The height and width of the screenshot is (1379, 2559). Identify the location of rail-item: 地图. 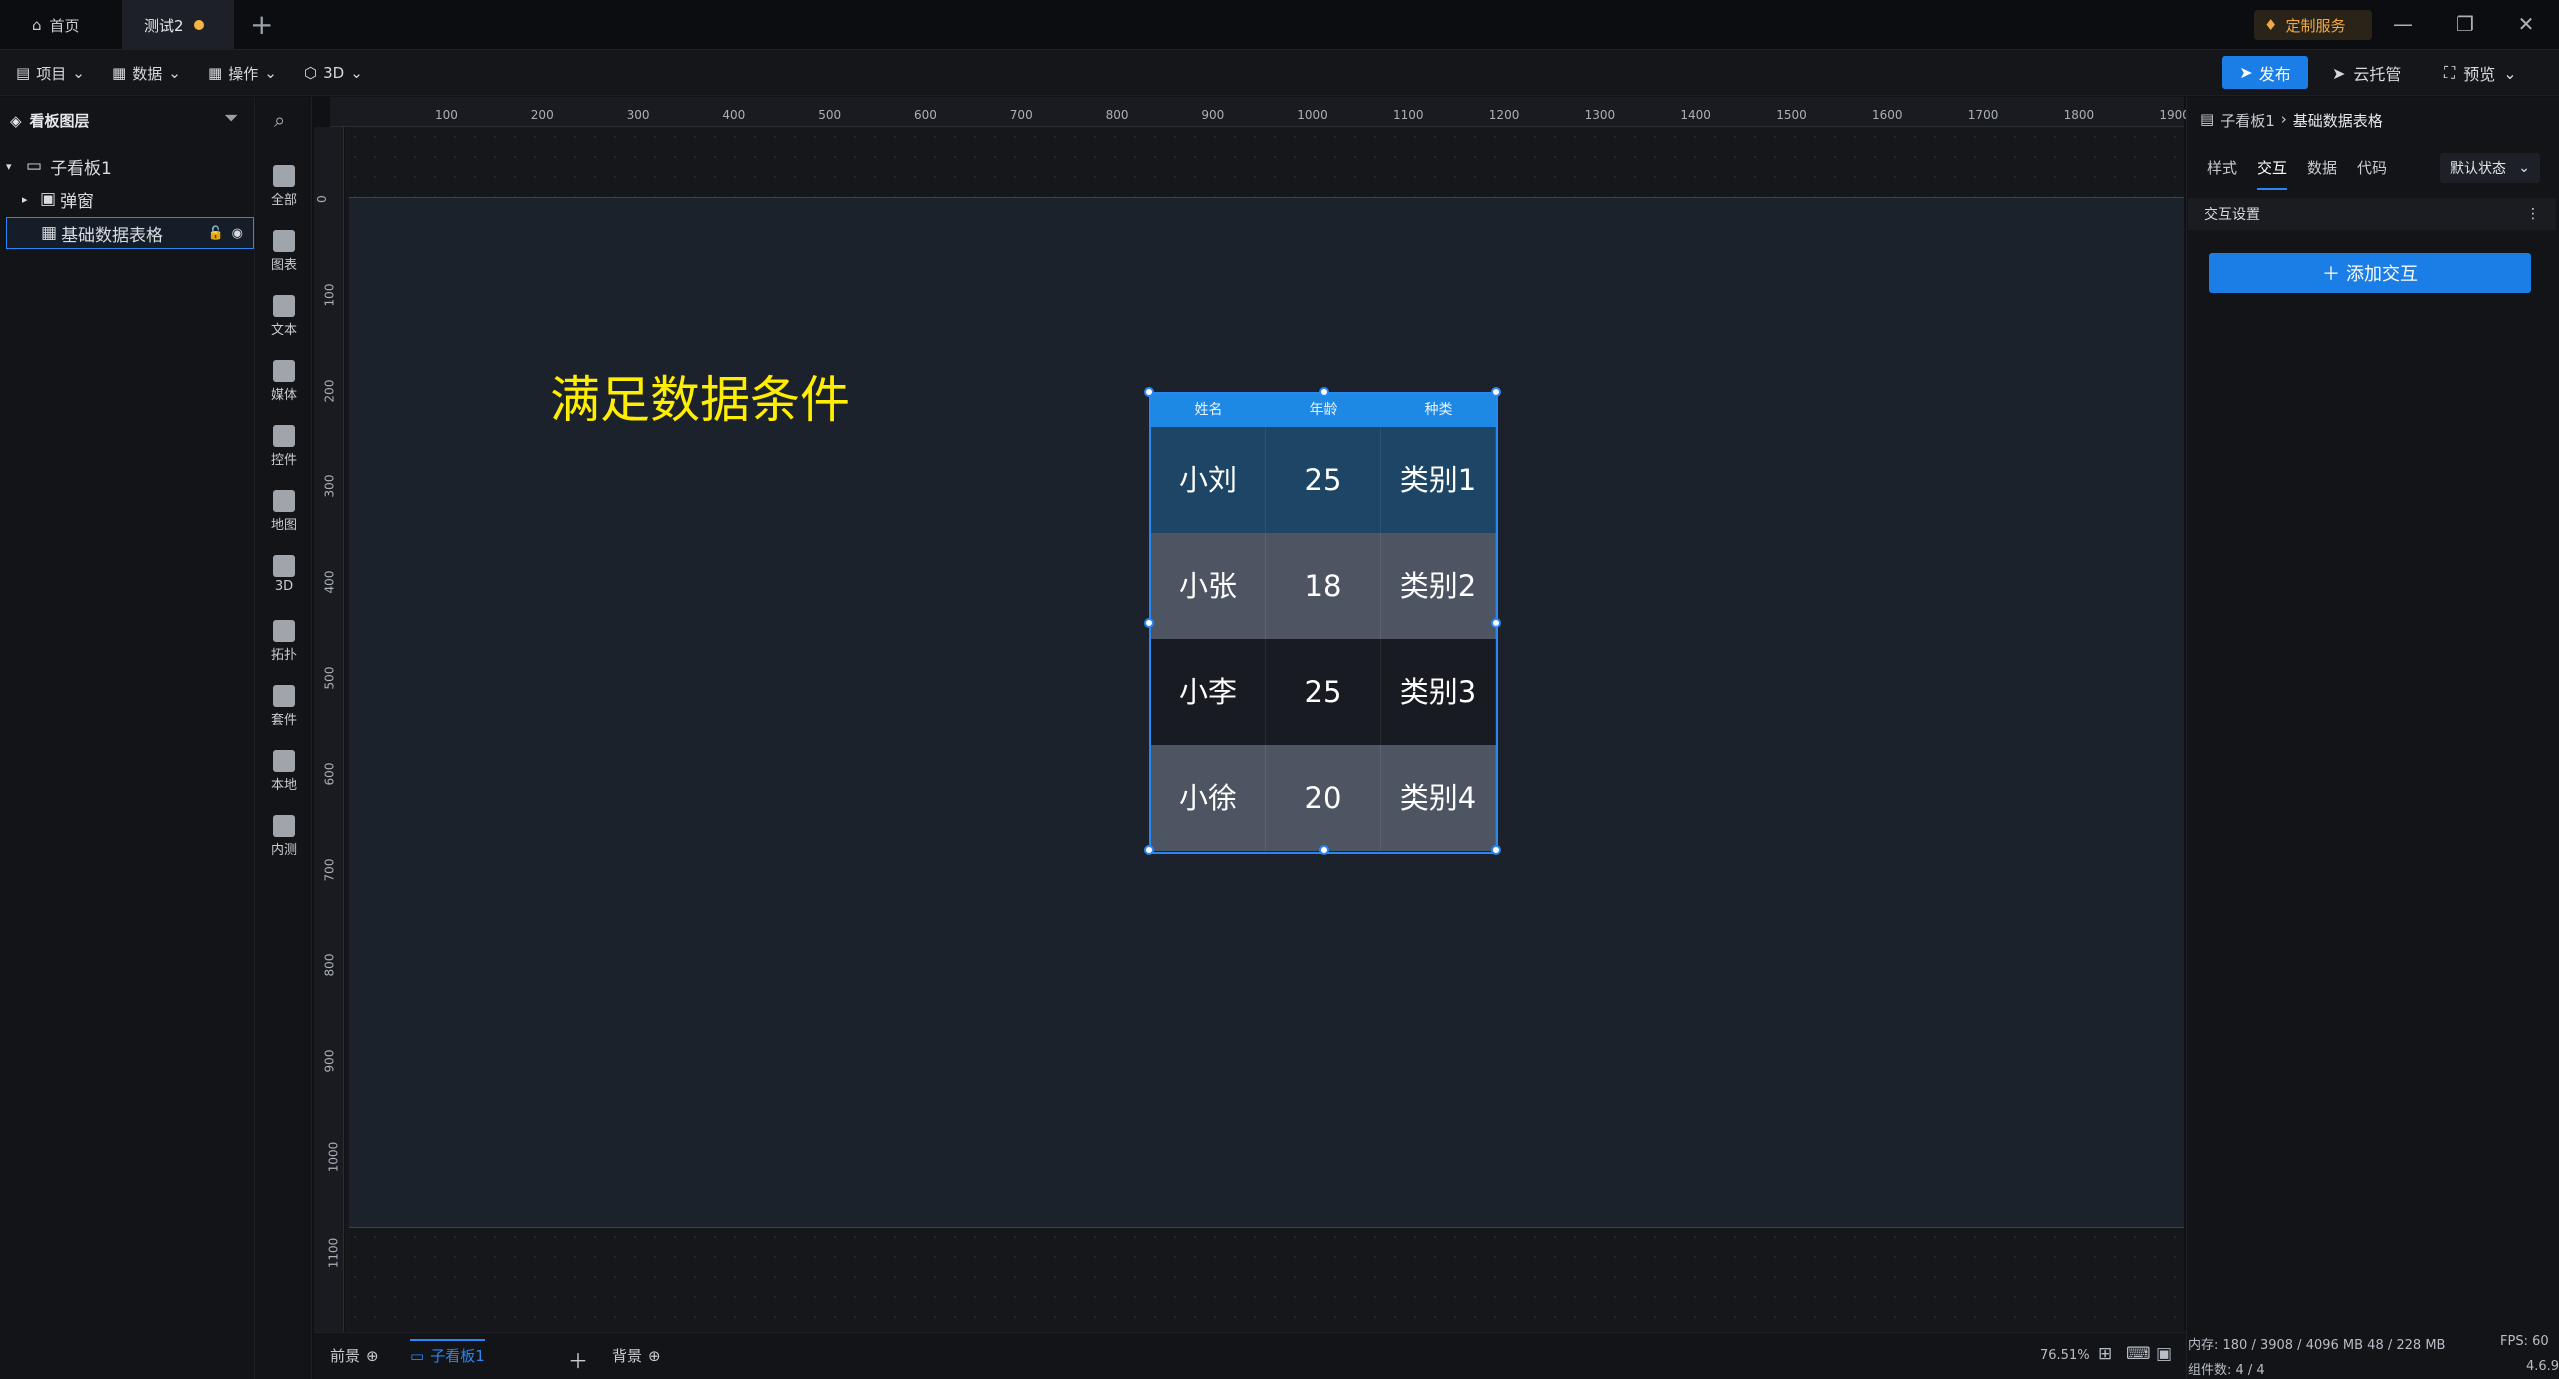
(284, 511).